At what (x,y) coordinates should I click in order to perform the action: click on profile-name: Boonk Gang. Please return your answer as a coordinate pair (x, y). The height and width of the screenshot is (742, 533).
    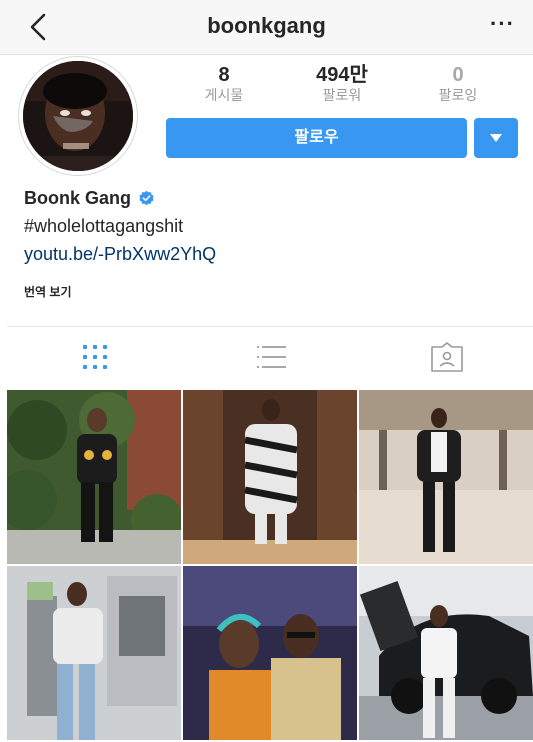
    Looking at the image, I should click on (77, 198).